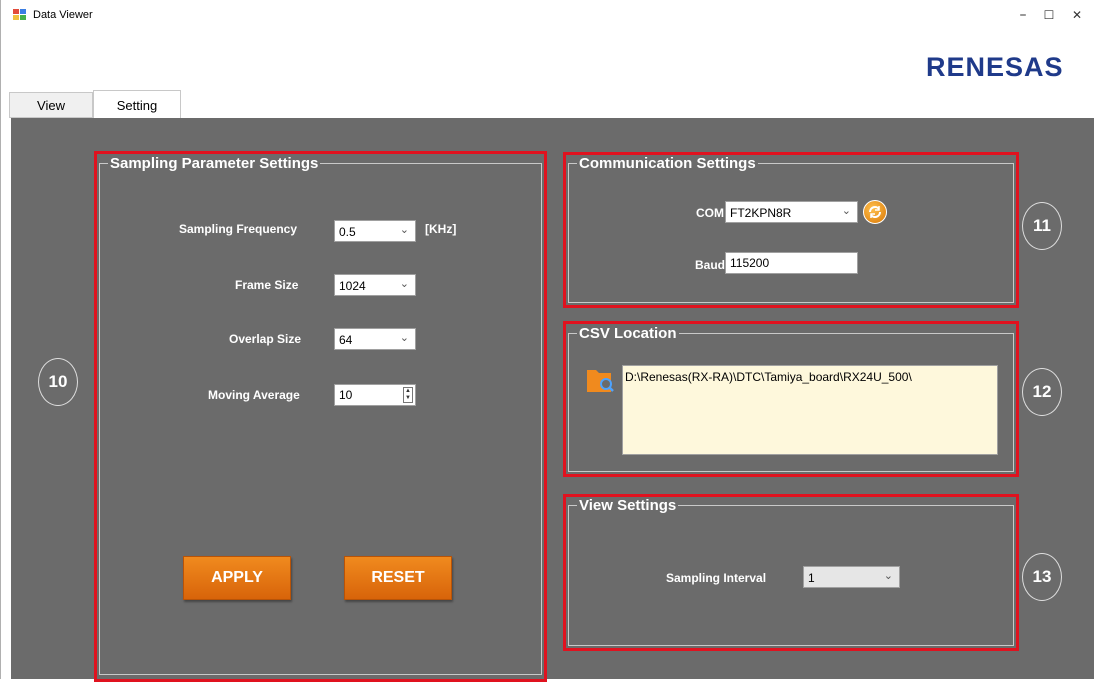 The height and width of the screenshot is (682, 1094). What do you see at coordinates (875, 212) in the screenshot?
I see `refresh-icon` at bounding box center [875, 212].